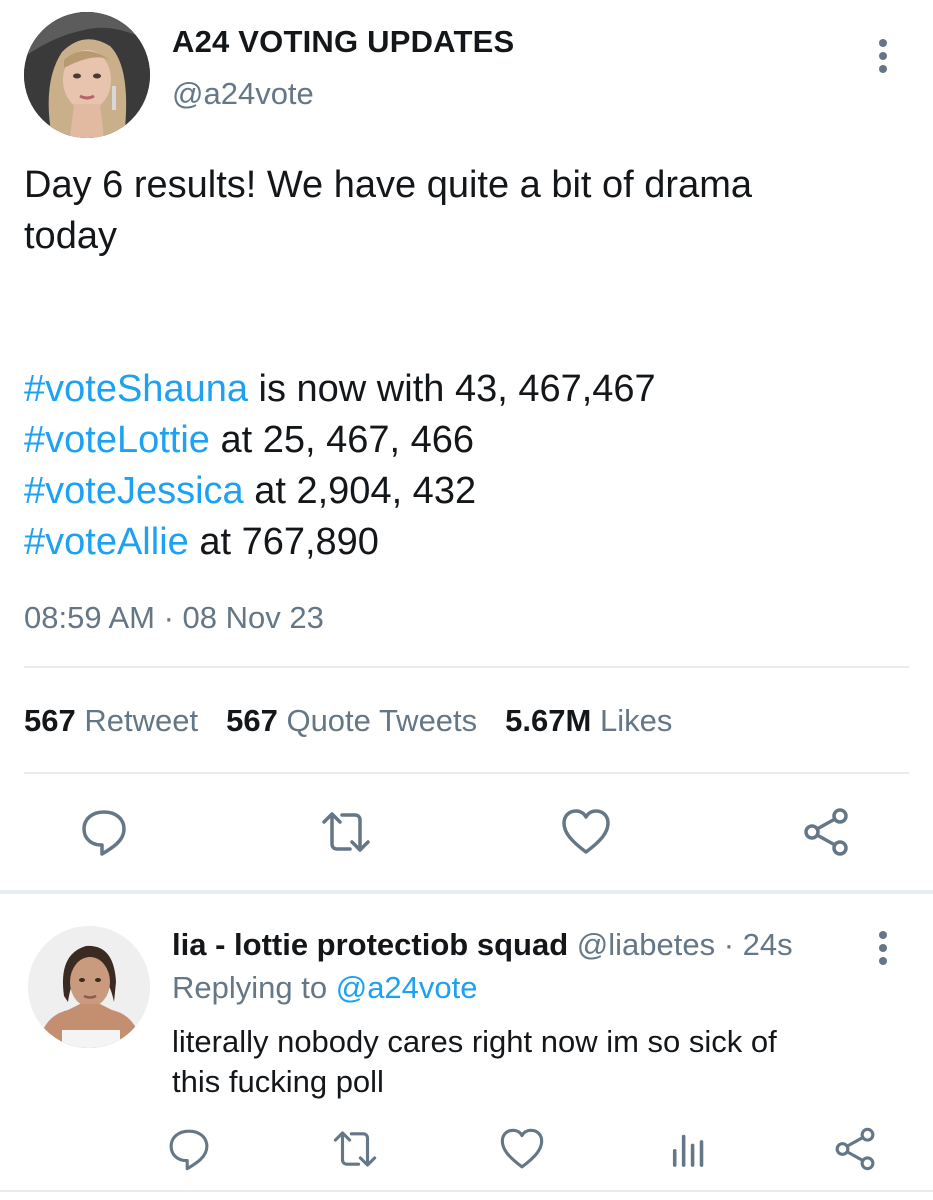 This screenshot has height=1200, width=933. I want to click on author-avatar, so click(87, 75).